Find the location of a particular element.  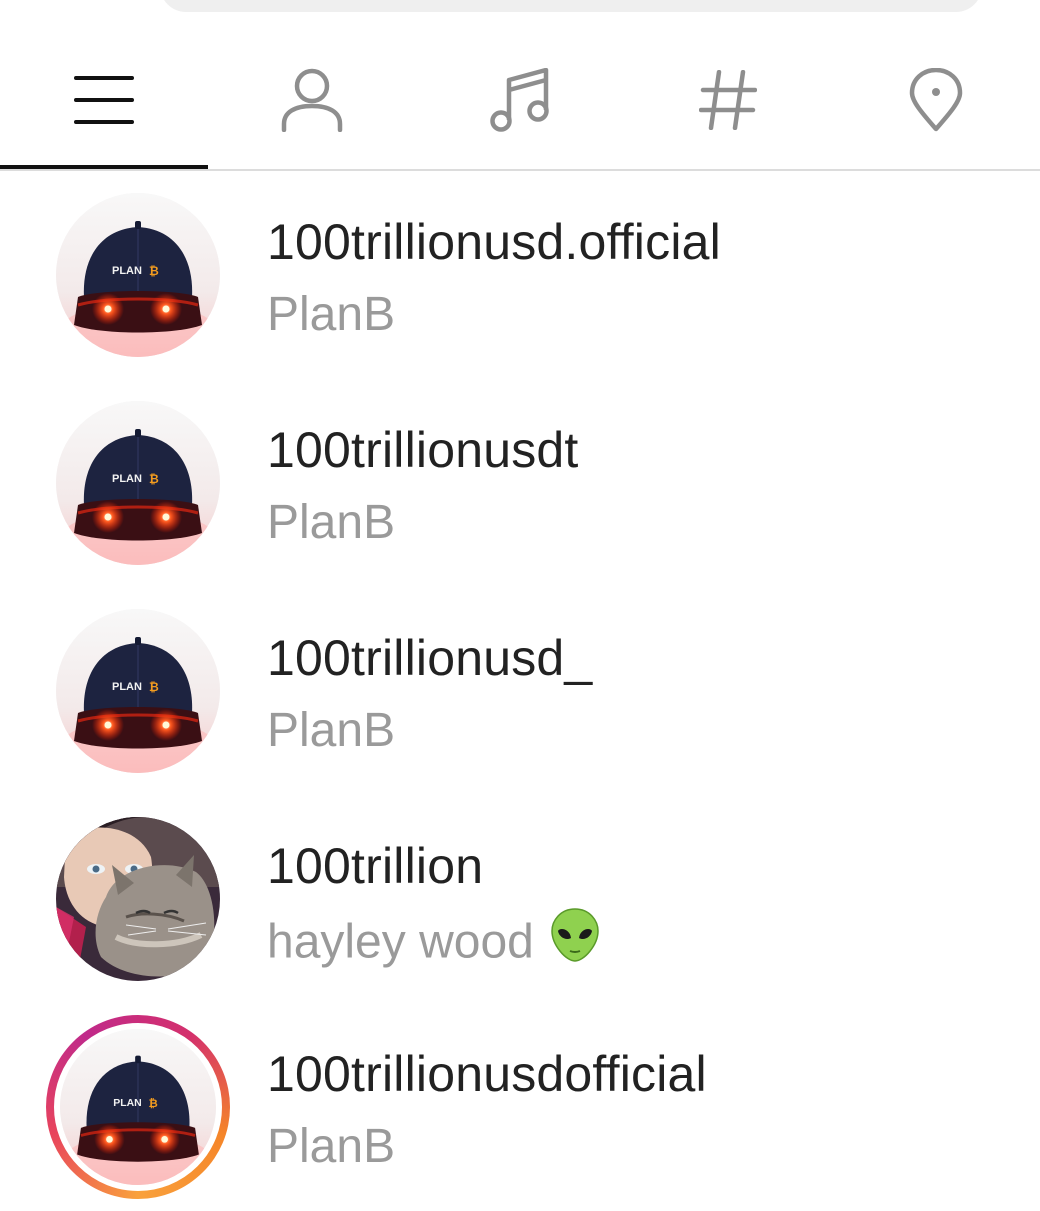

tab-audio is located at coordinates (520, 100).